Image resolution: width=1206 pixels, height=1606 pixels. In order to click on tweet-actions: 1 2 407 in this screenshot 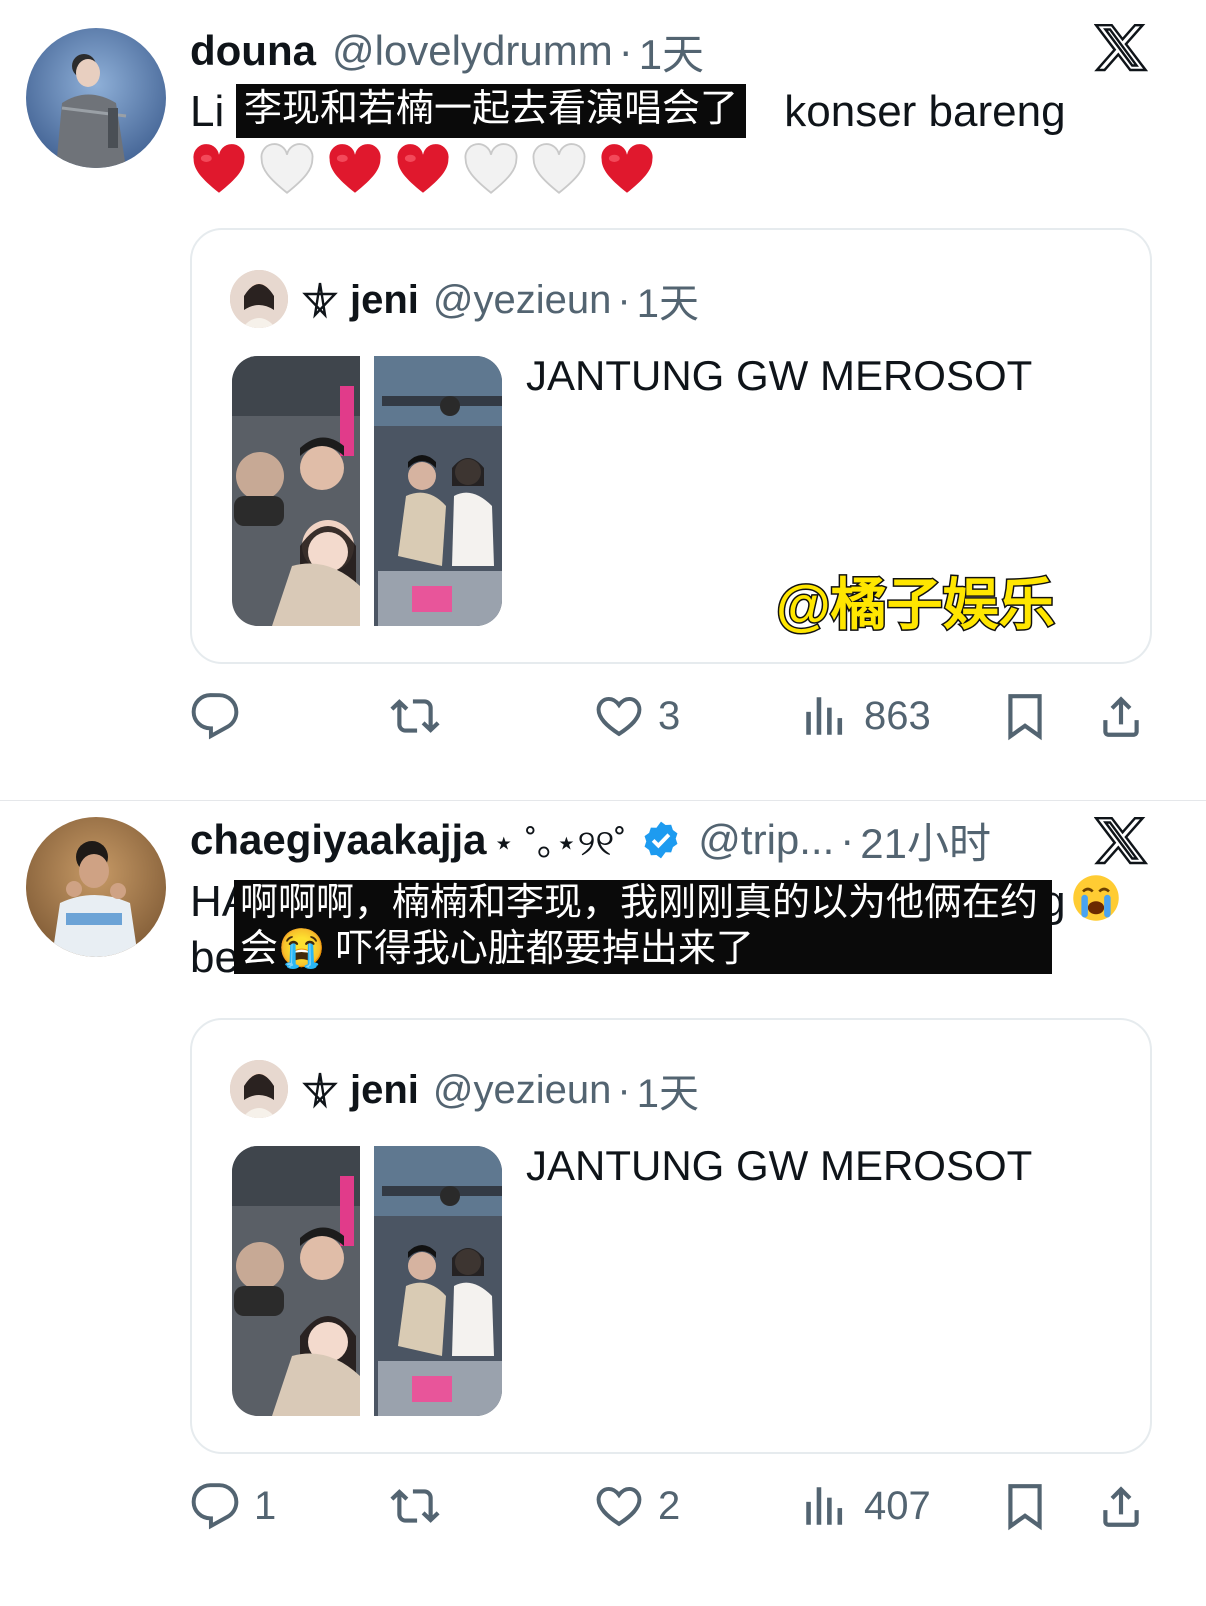, I will do `click(603, 1506)`.